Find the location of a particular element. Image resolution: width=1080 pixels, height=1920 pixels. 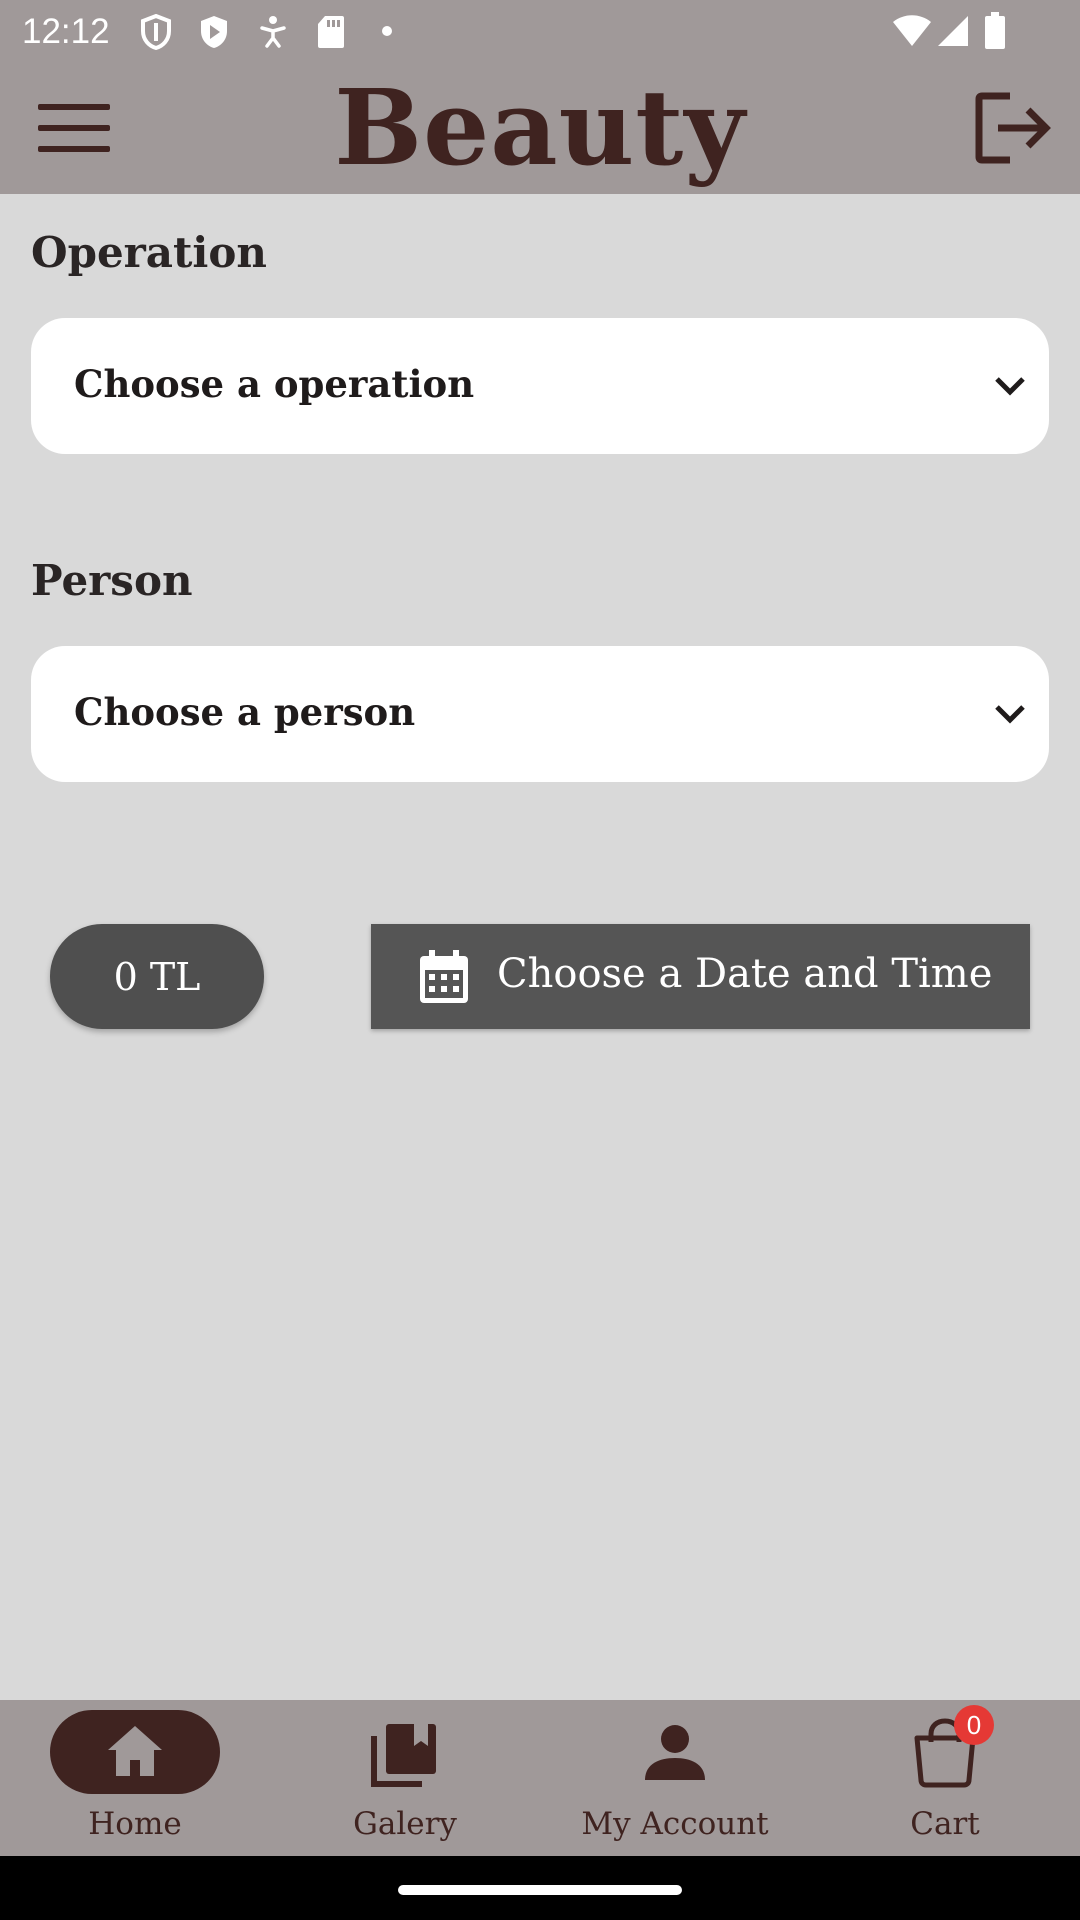

operation-dropdown-placeholder: Choose a operation is located at coordinates (274, 384).